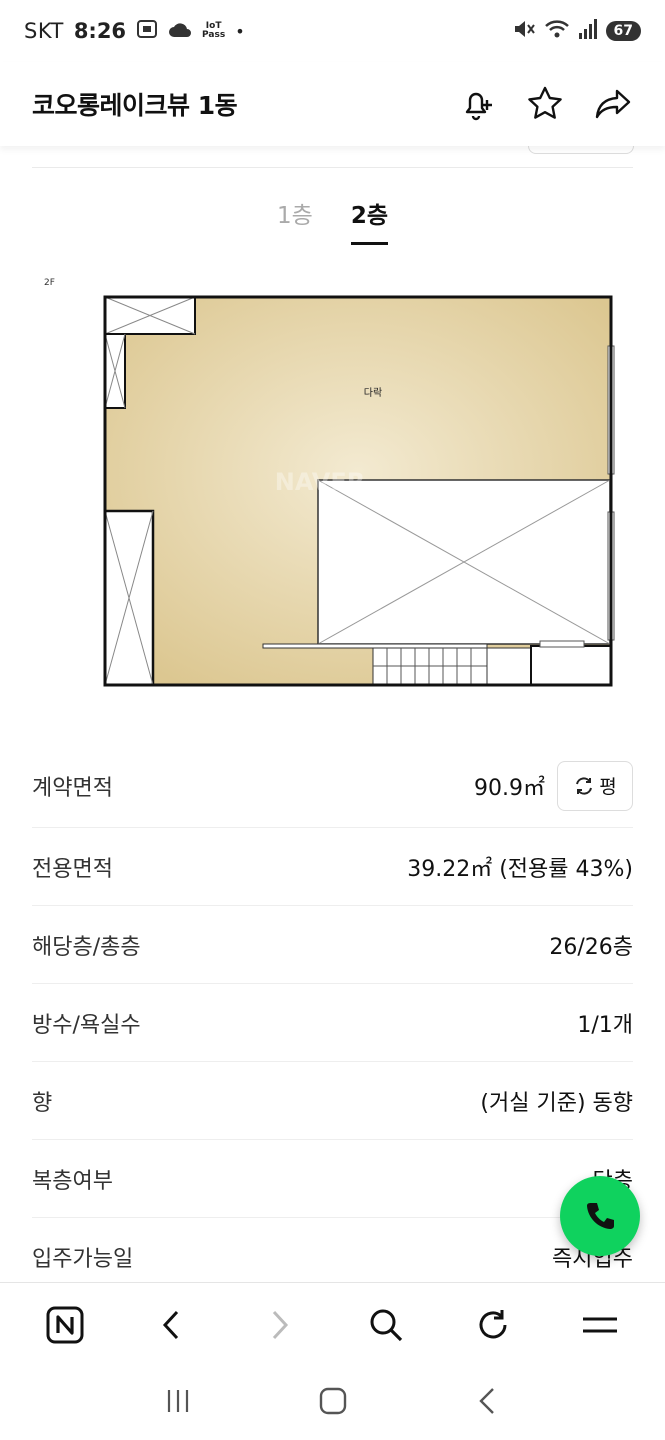  Describe the element at coordinates (605, 1025) in the screenshot. I see `rooms-value: 1/1개` at that location.